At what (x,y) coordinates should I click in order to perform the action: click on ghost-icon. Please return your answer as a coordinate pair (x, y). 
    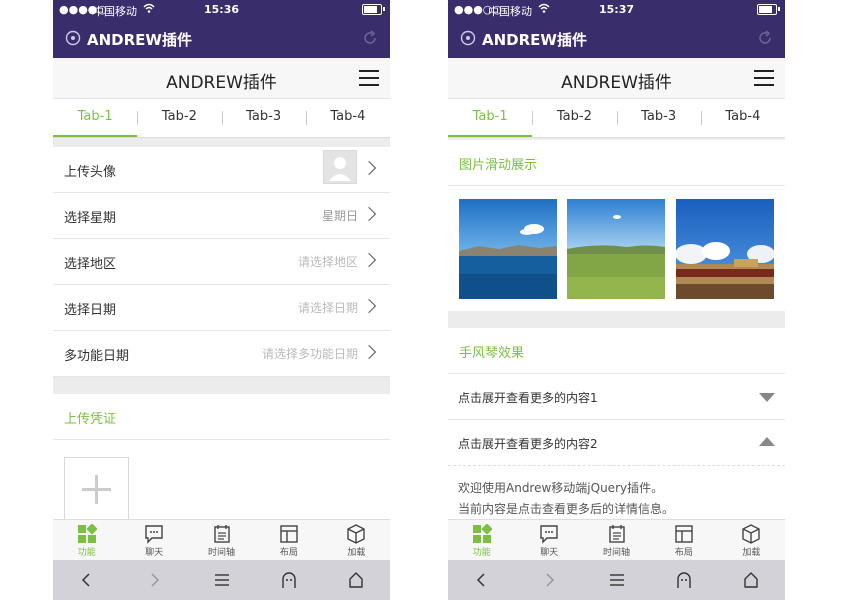
    Looking at the image, I should click on (684, 580).